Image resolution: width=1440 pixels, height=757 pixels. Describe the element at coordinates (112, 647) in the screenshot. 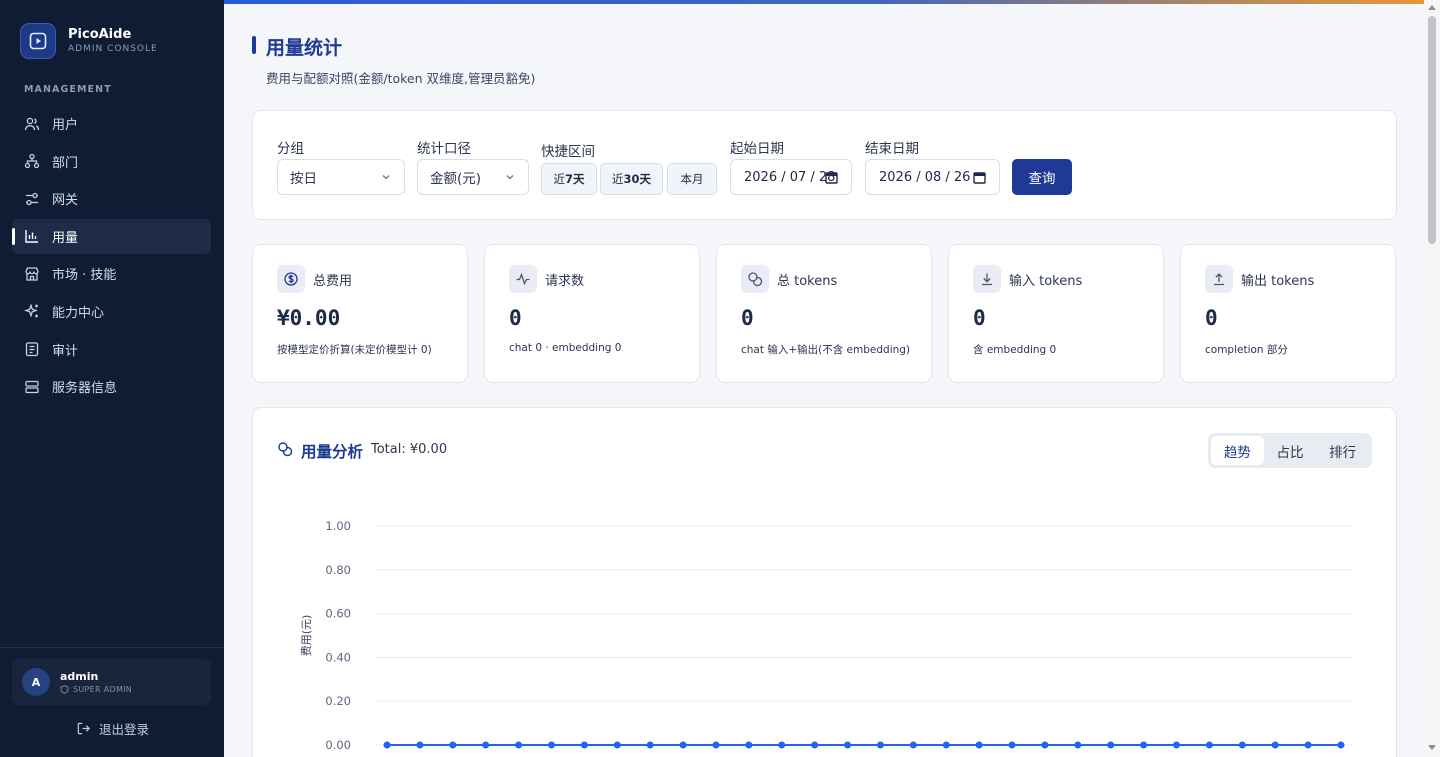

I see `sidebar-divider` at that location.